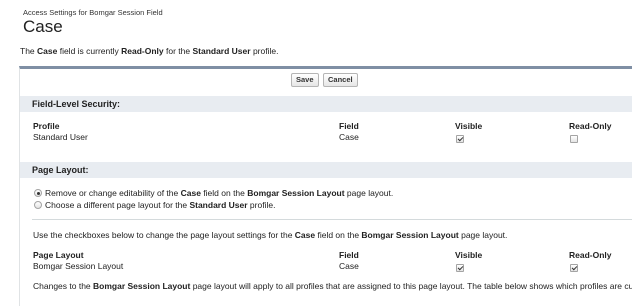  Describe the element at coordinates (326, 170) in the screenshot. I see `section-header-page-layout: Page Layout:` at that location.